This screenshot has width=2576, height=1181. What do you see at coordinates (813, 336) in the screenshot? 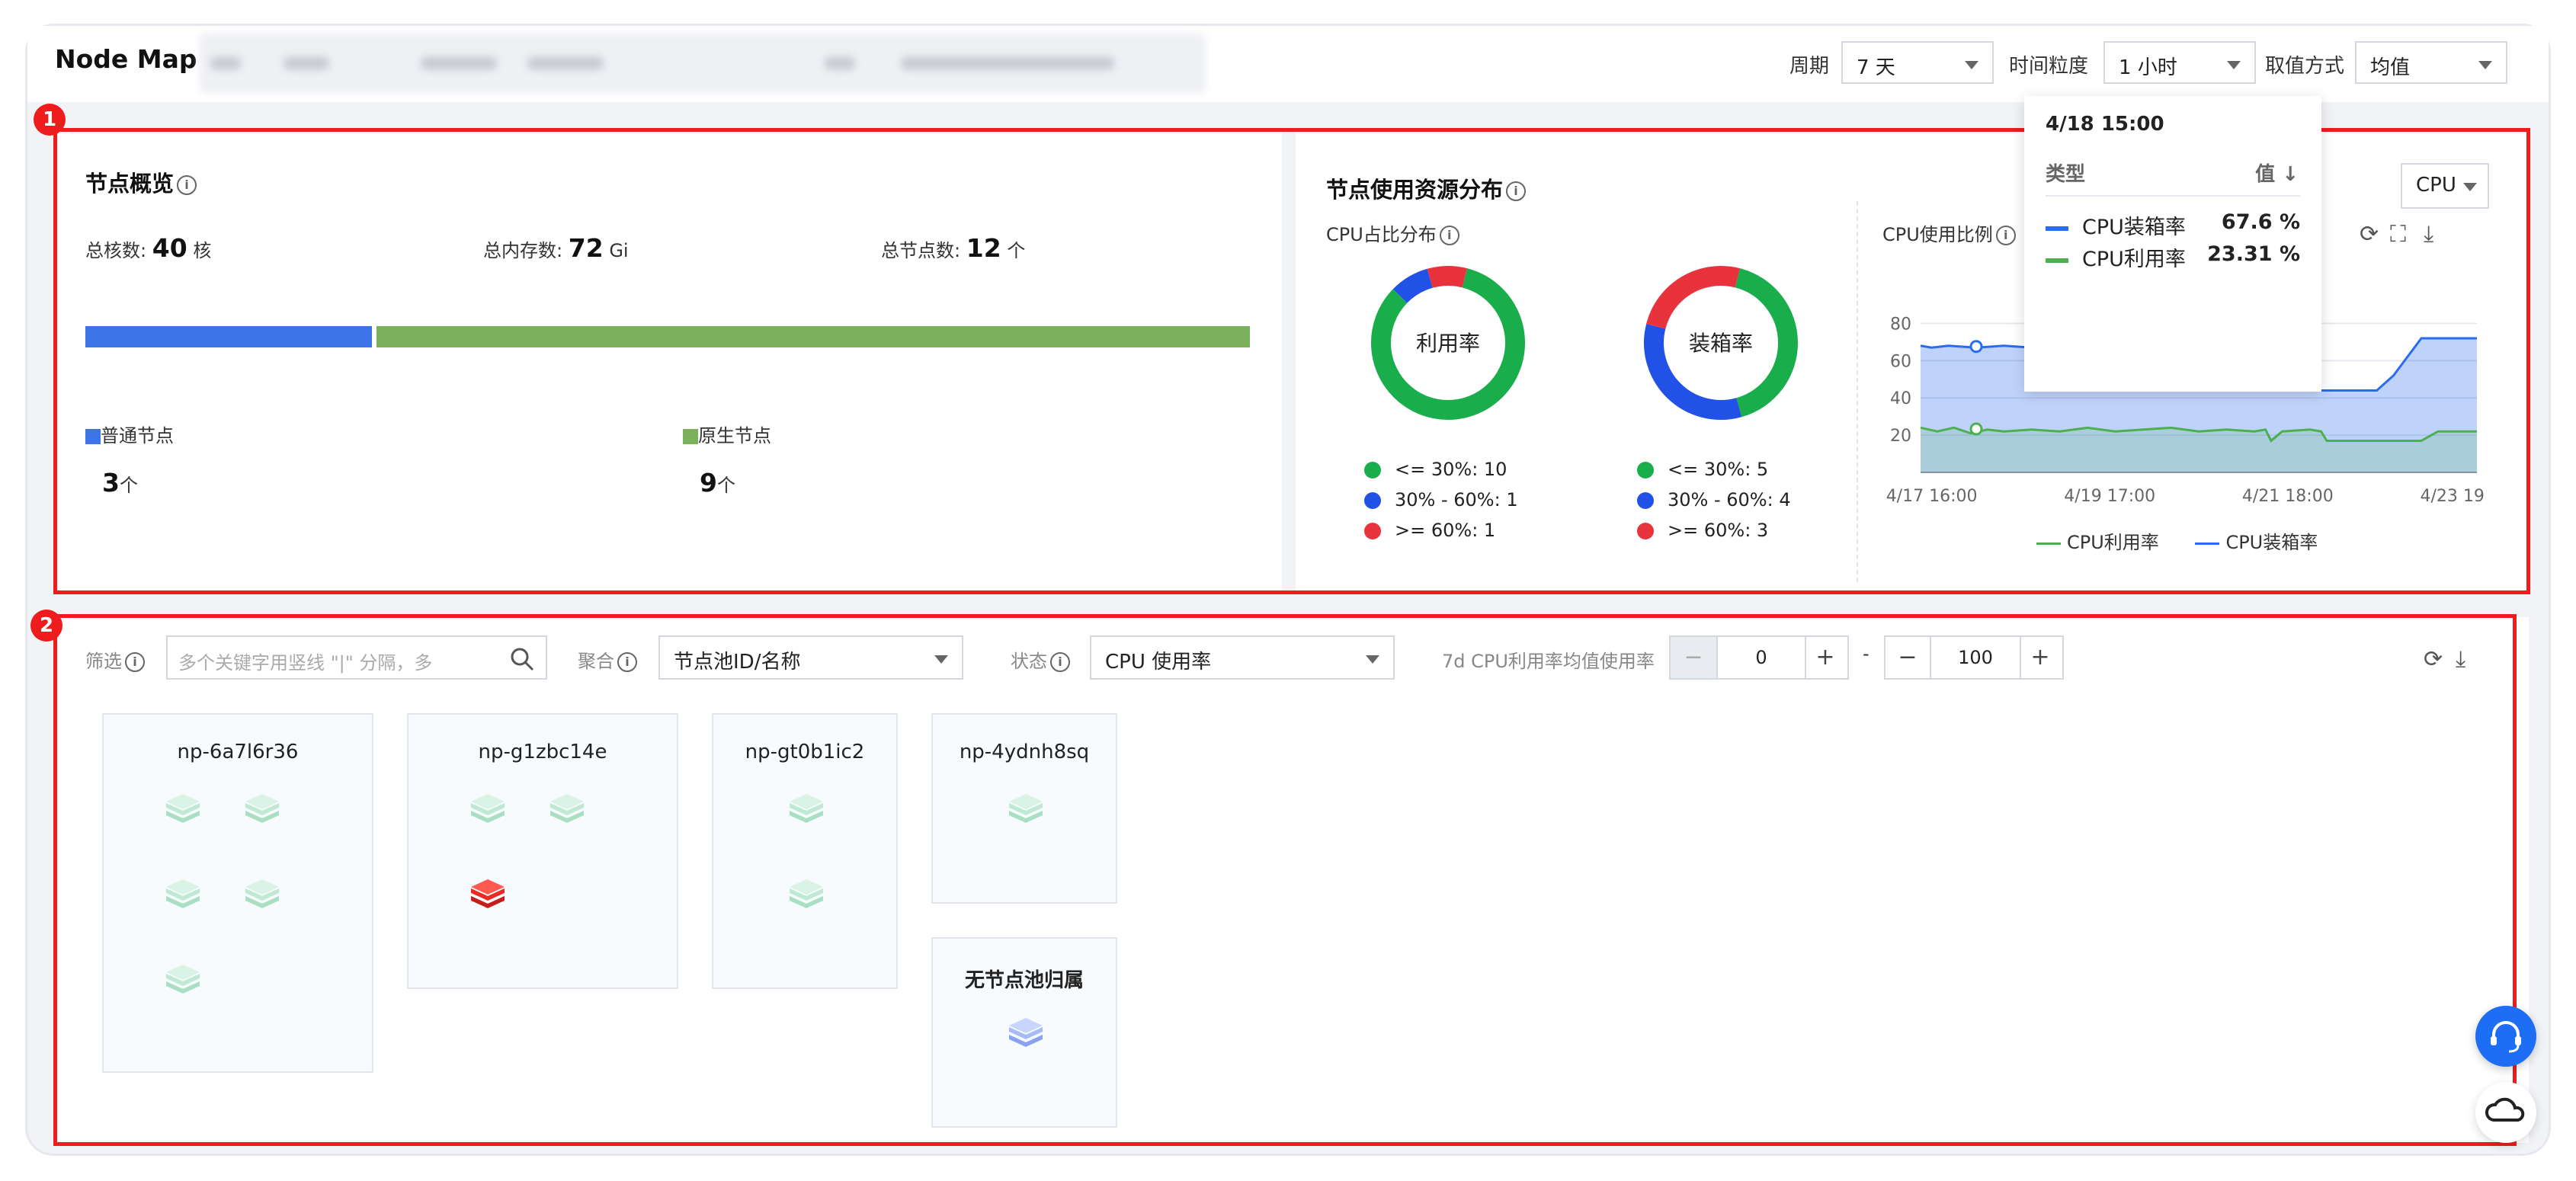
I see `native-node-bar` at bounding box center [813, 336].